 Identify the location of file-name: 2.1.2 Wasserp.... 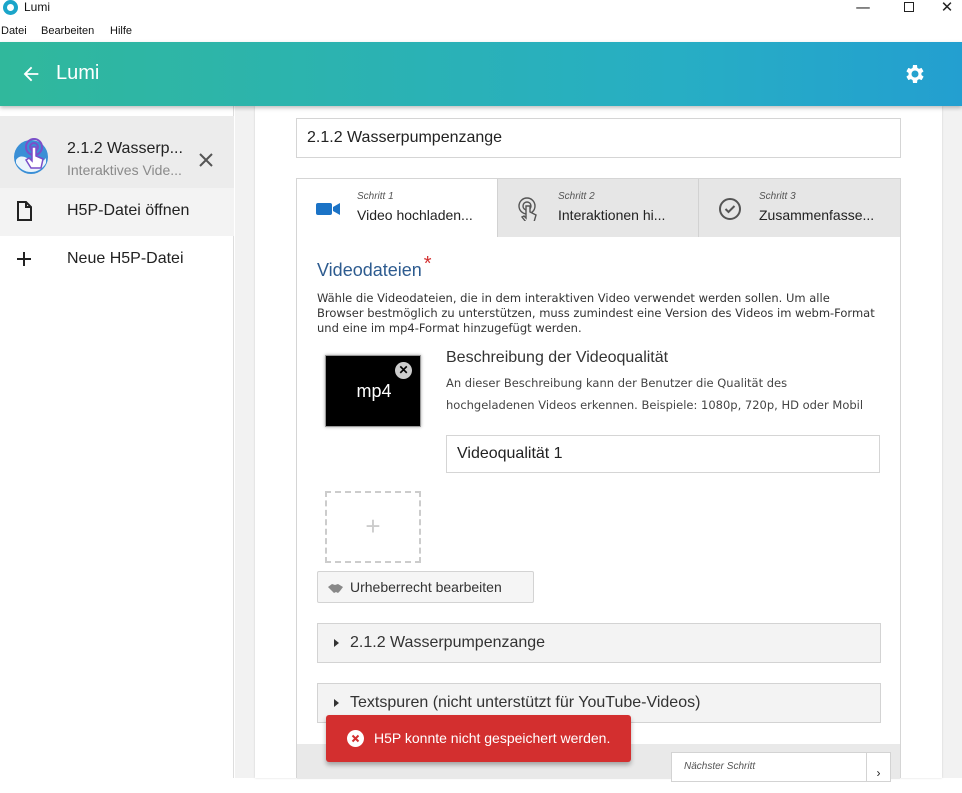
(125, 148).